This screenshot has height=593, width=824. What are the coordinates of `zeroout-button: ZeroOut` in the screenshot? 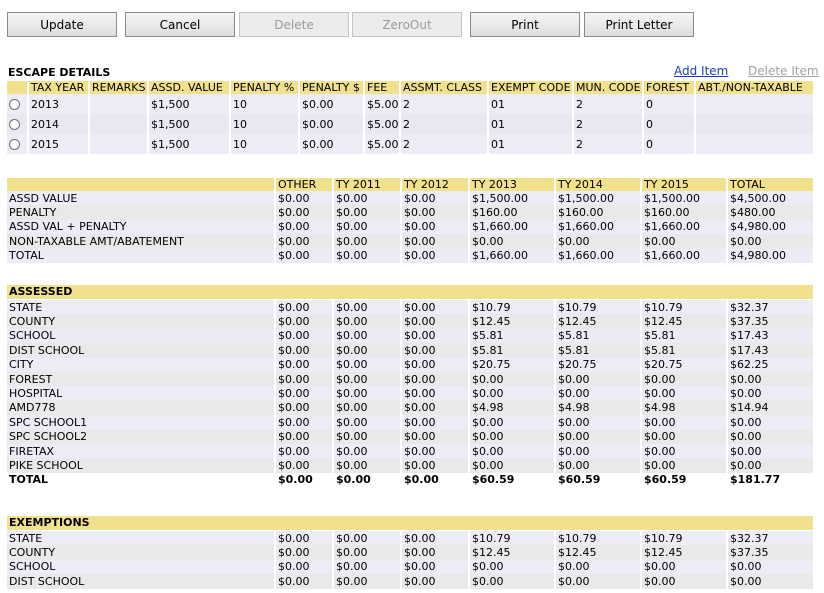 It's located at (407, 24).